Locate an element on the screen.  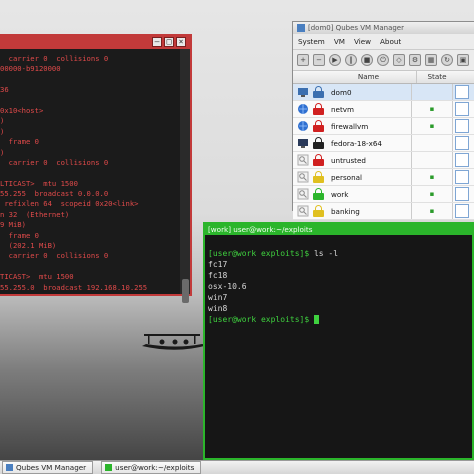
power-icon: ⏻ is located at coordinates (383, 60).